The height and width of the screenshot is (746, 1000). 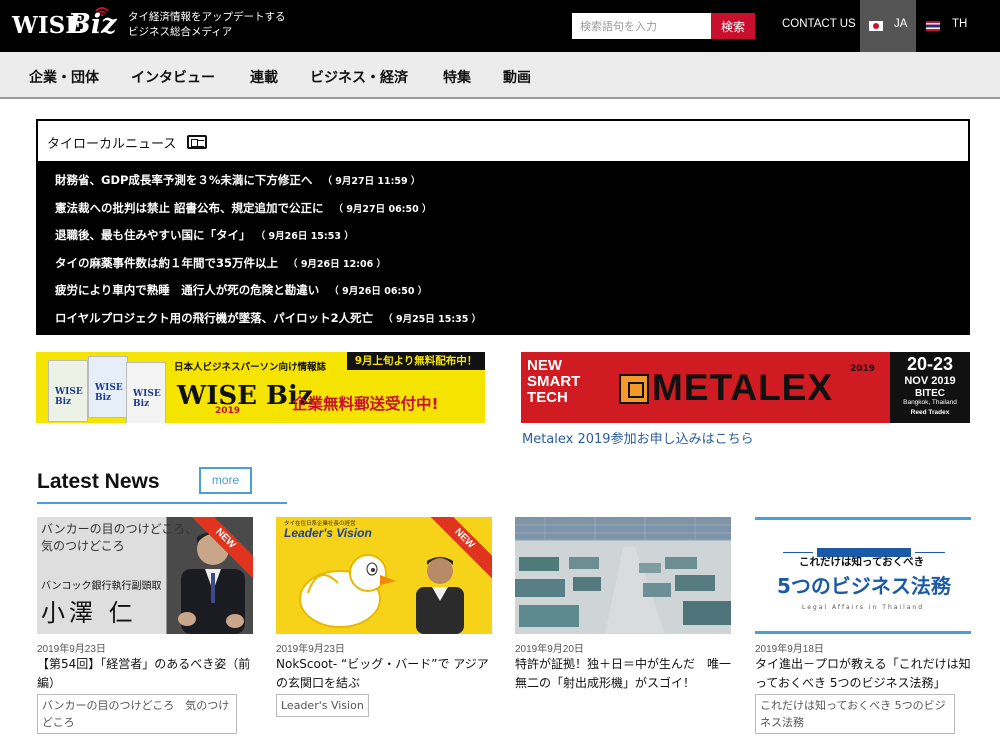 I want to click on bird-mascot, so click(x=347, y=591).